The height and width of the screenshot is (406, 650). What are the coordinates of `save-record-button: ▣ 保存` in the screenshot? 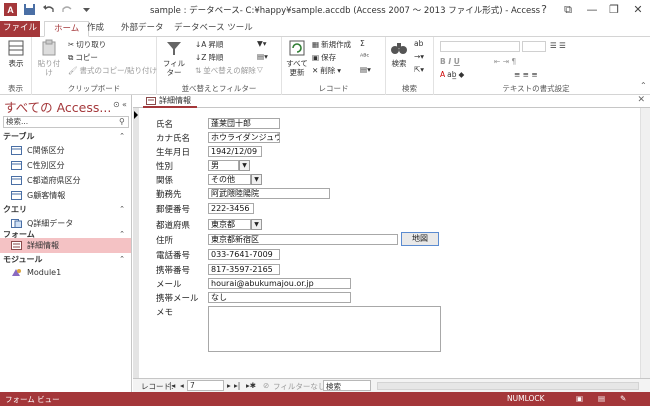 It's located at (324, 57).